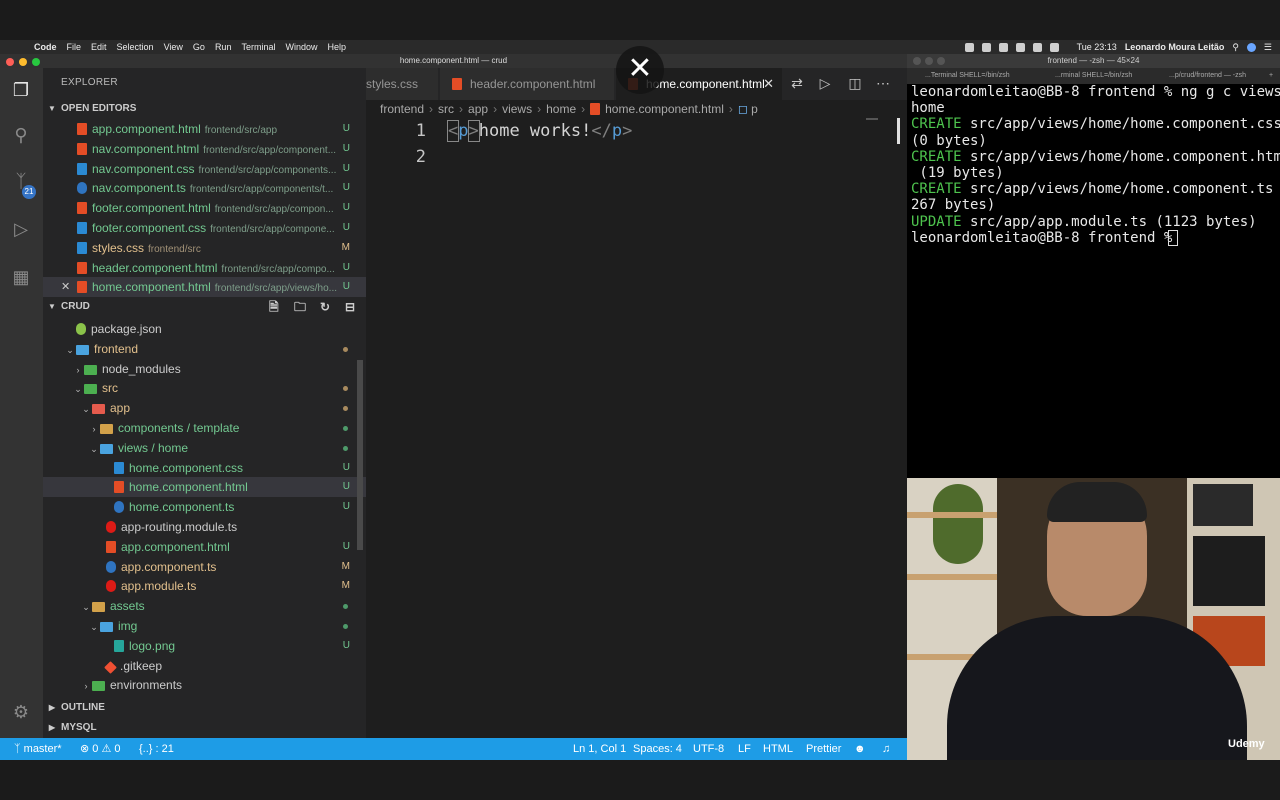 The width and height of the screenshot is (1280, 800). Describe the element at coordinates (204, 626) in the screenshot. I see `tree-folder: ⌄ img` at that location.